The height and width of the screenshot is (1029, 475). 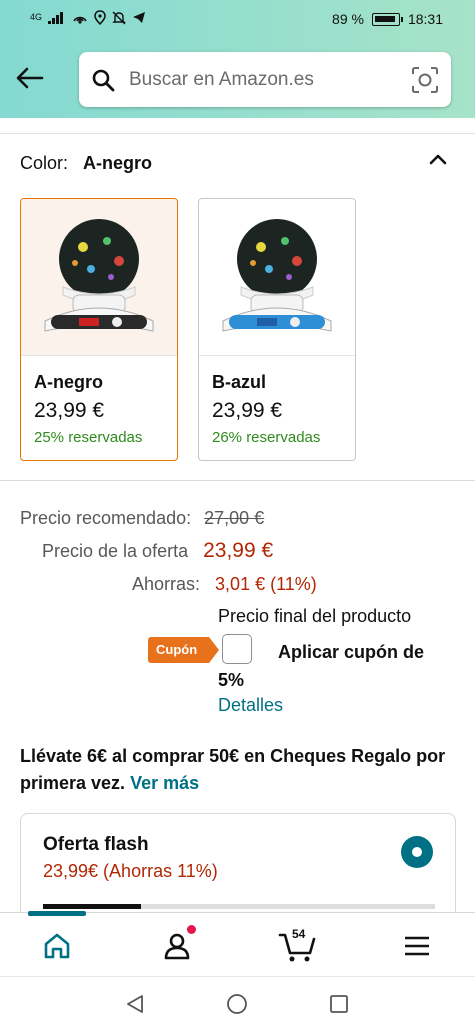 What do you see at coordinates (135, 1004) in the screenshot?
I see `system-back-icon` at bounding box center [135, 1004].